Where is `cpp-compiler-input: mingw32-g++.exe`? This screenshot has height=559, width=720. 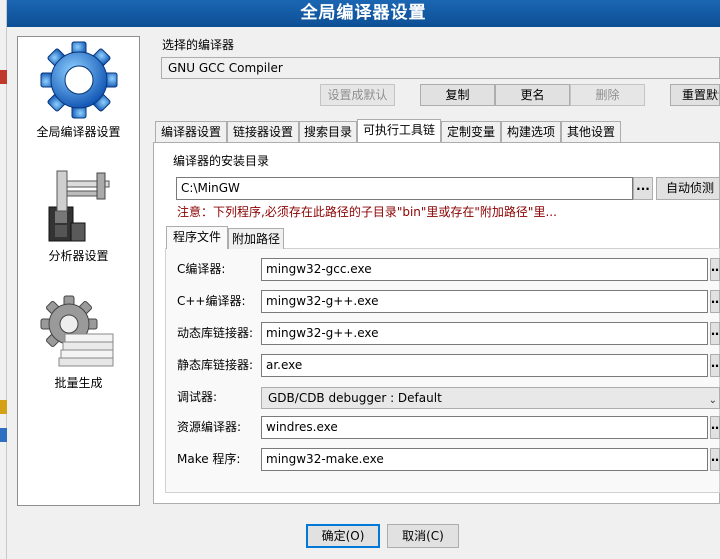
cpp-compiler-input: mingw32-g++.exe is located at coordinates (484, 301).